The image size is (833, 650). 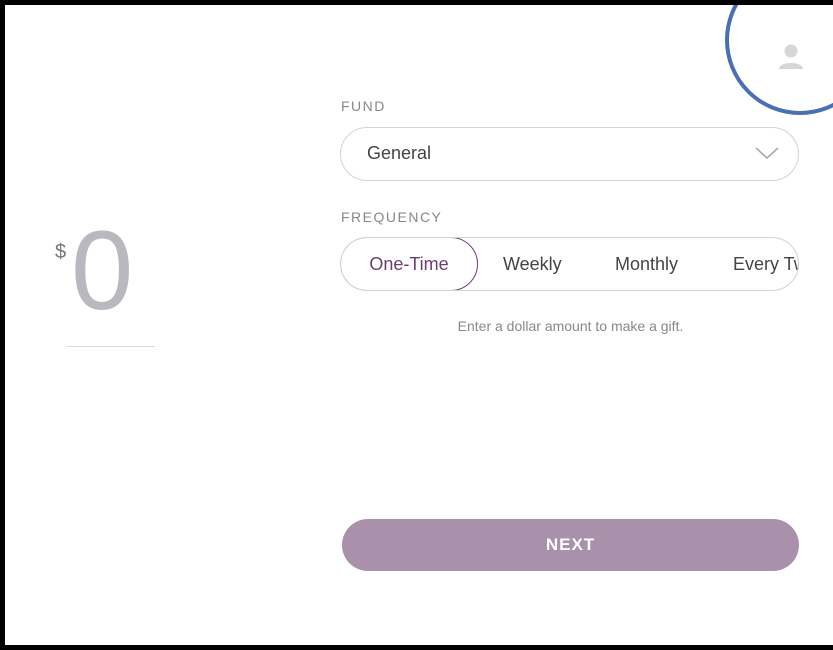 I want to click on frequency-option-weekly: Weekly, so click(x=532, y=264).